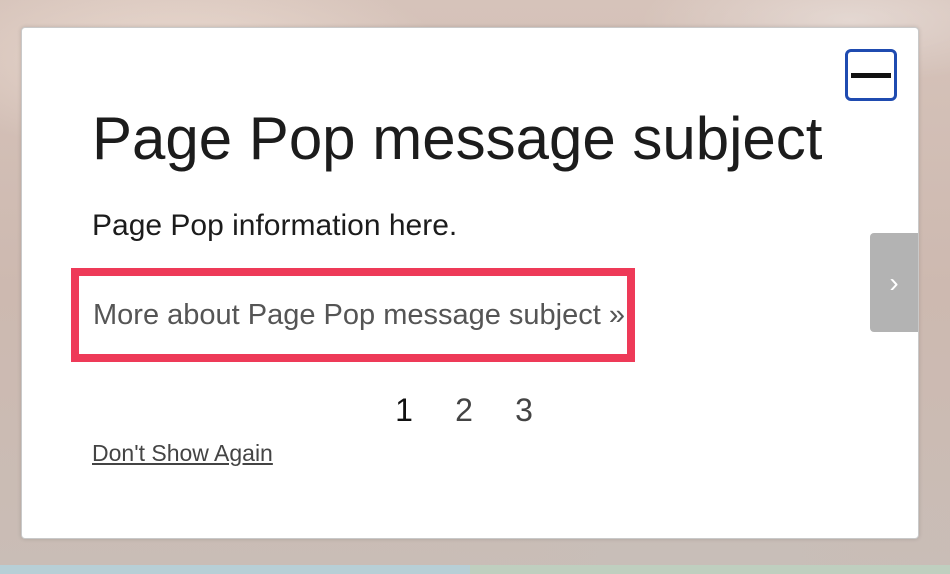  What do you see at coordinates (457, 138) in the screenshot?
I see `popup-title: Page Pop message subject` at bounding box center [457, 138].